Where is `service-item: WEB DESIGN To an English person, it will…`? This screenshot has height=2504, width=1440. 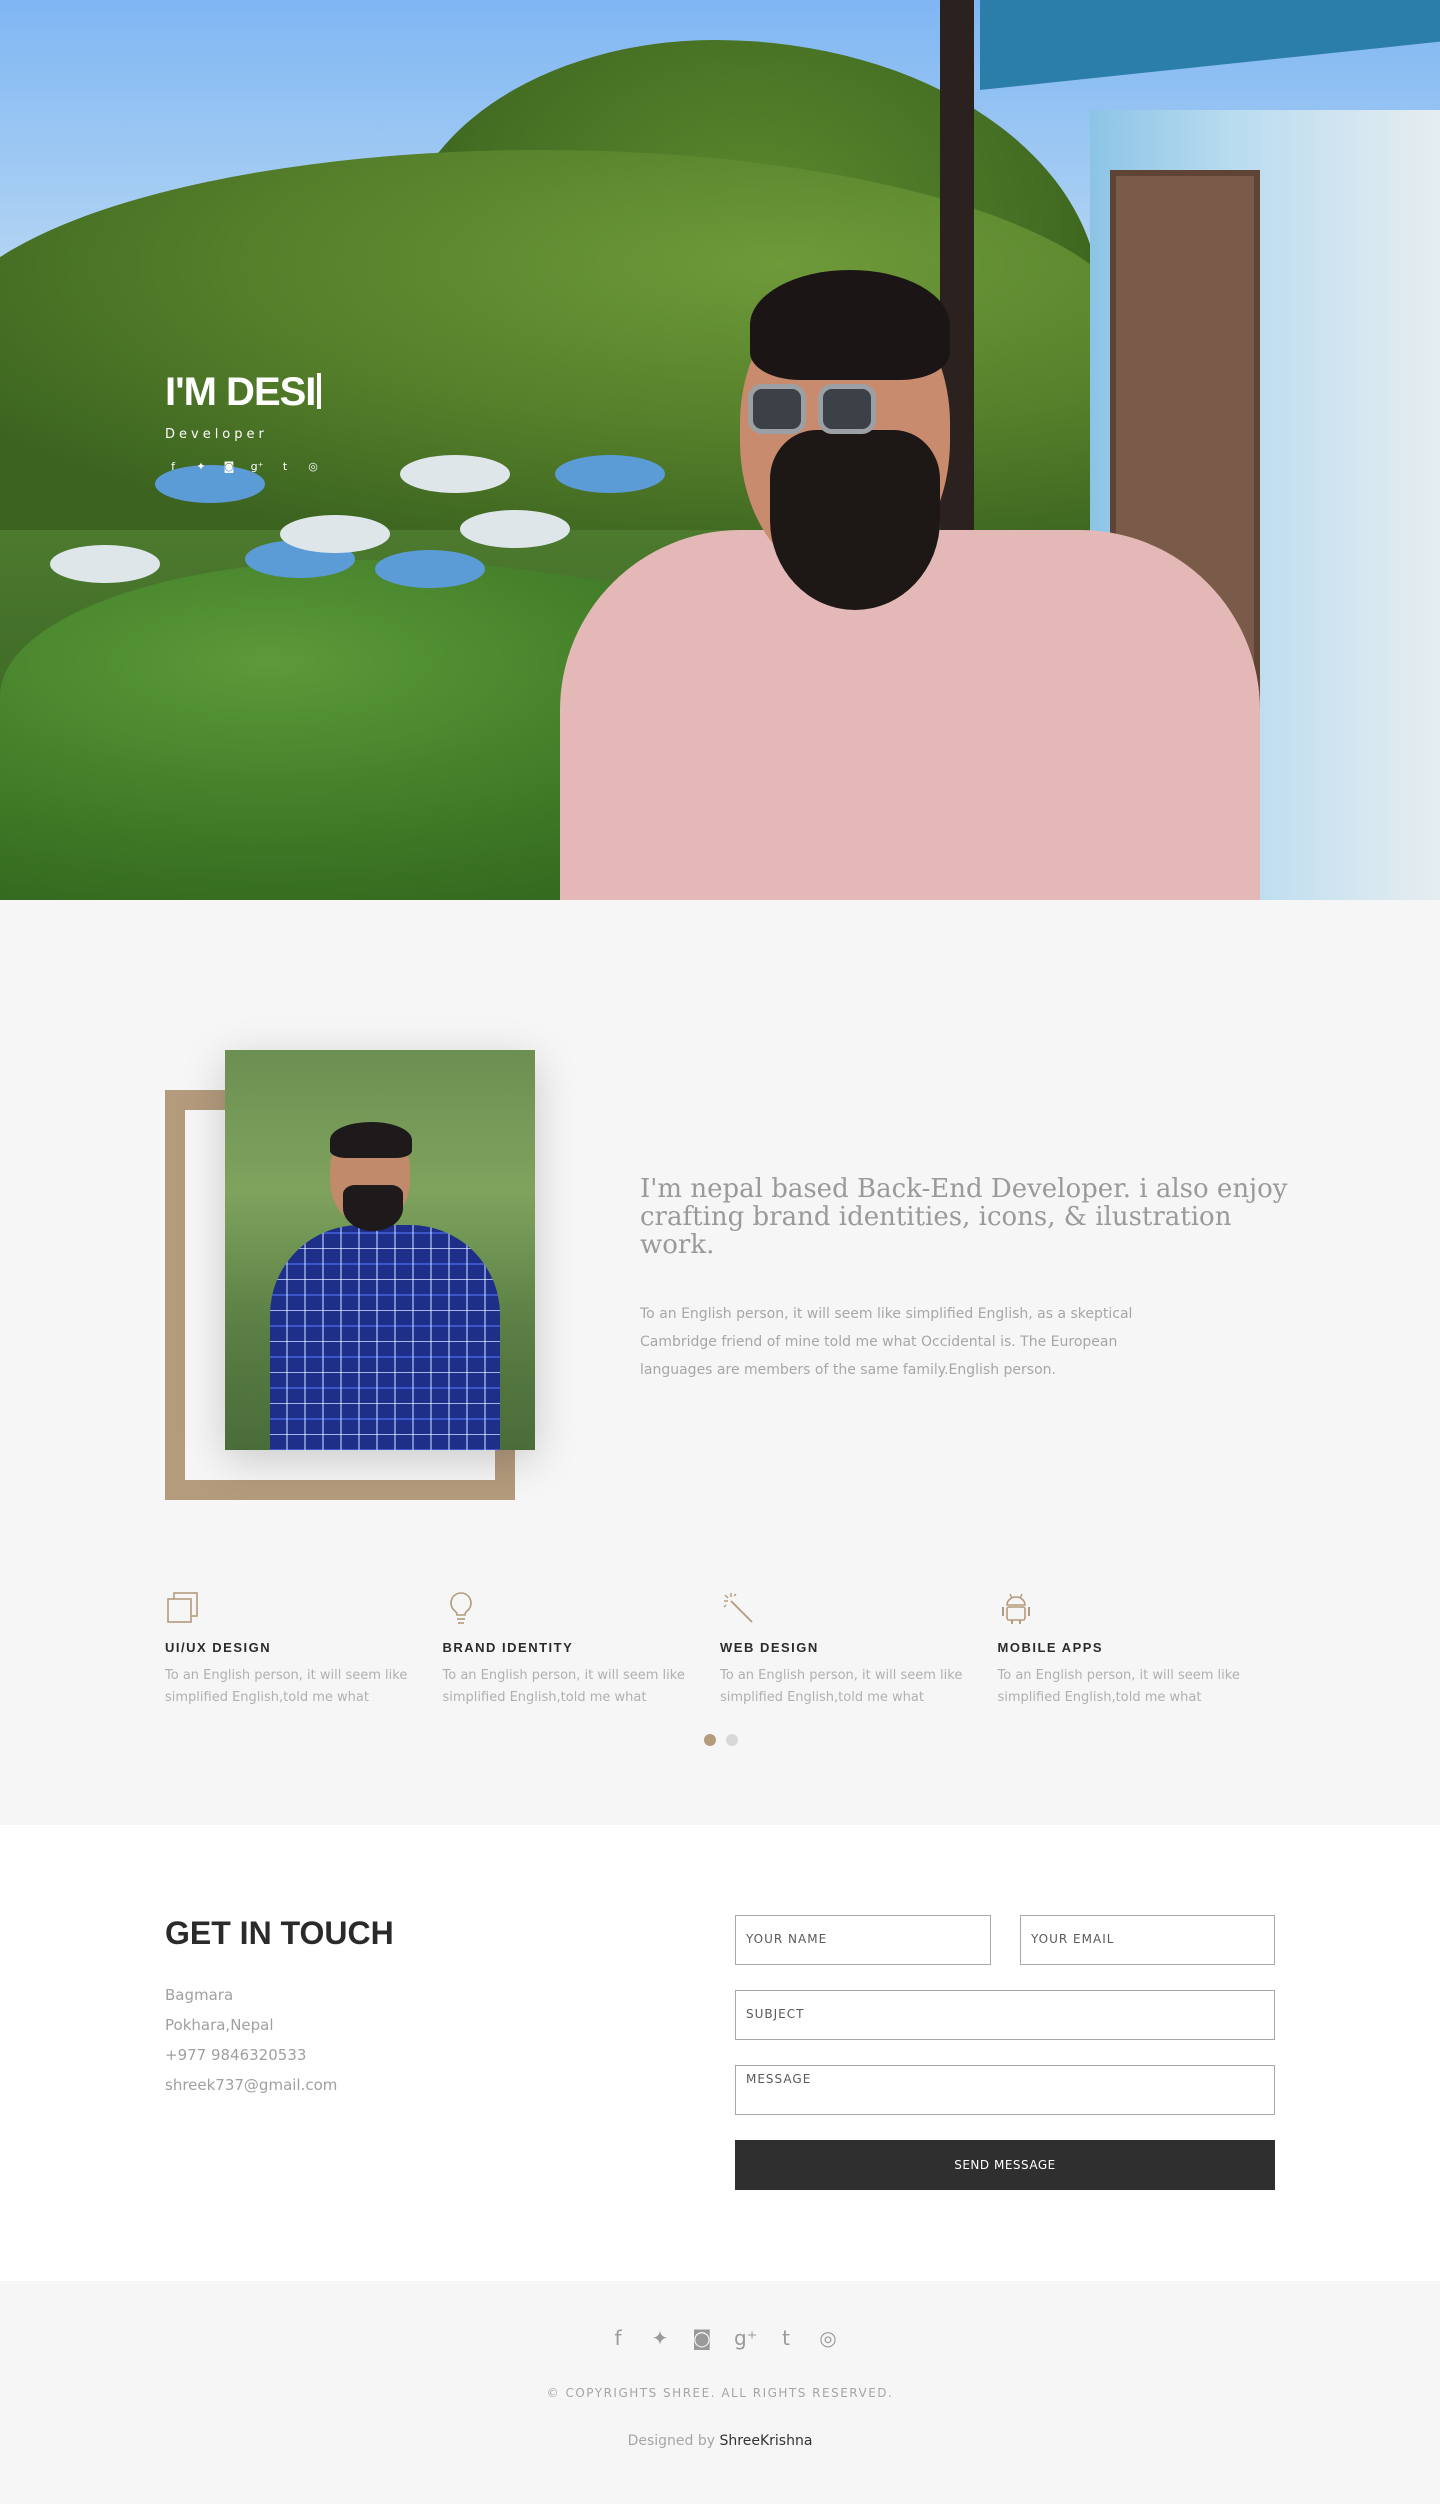
service-item: WEB DESIGN To an English person, it will… is located at coordinates (859, 1649).